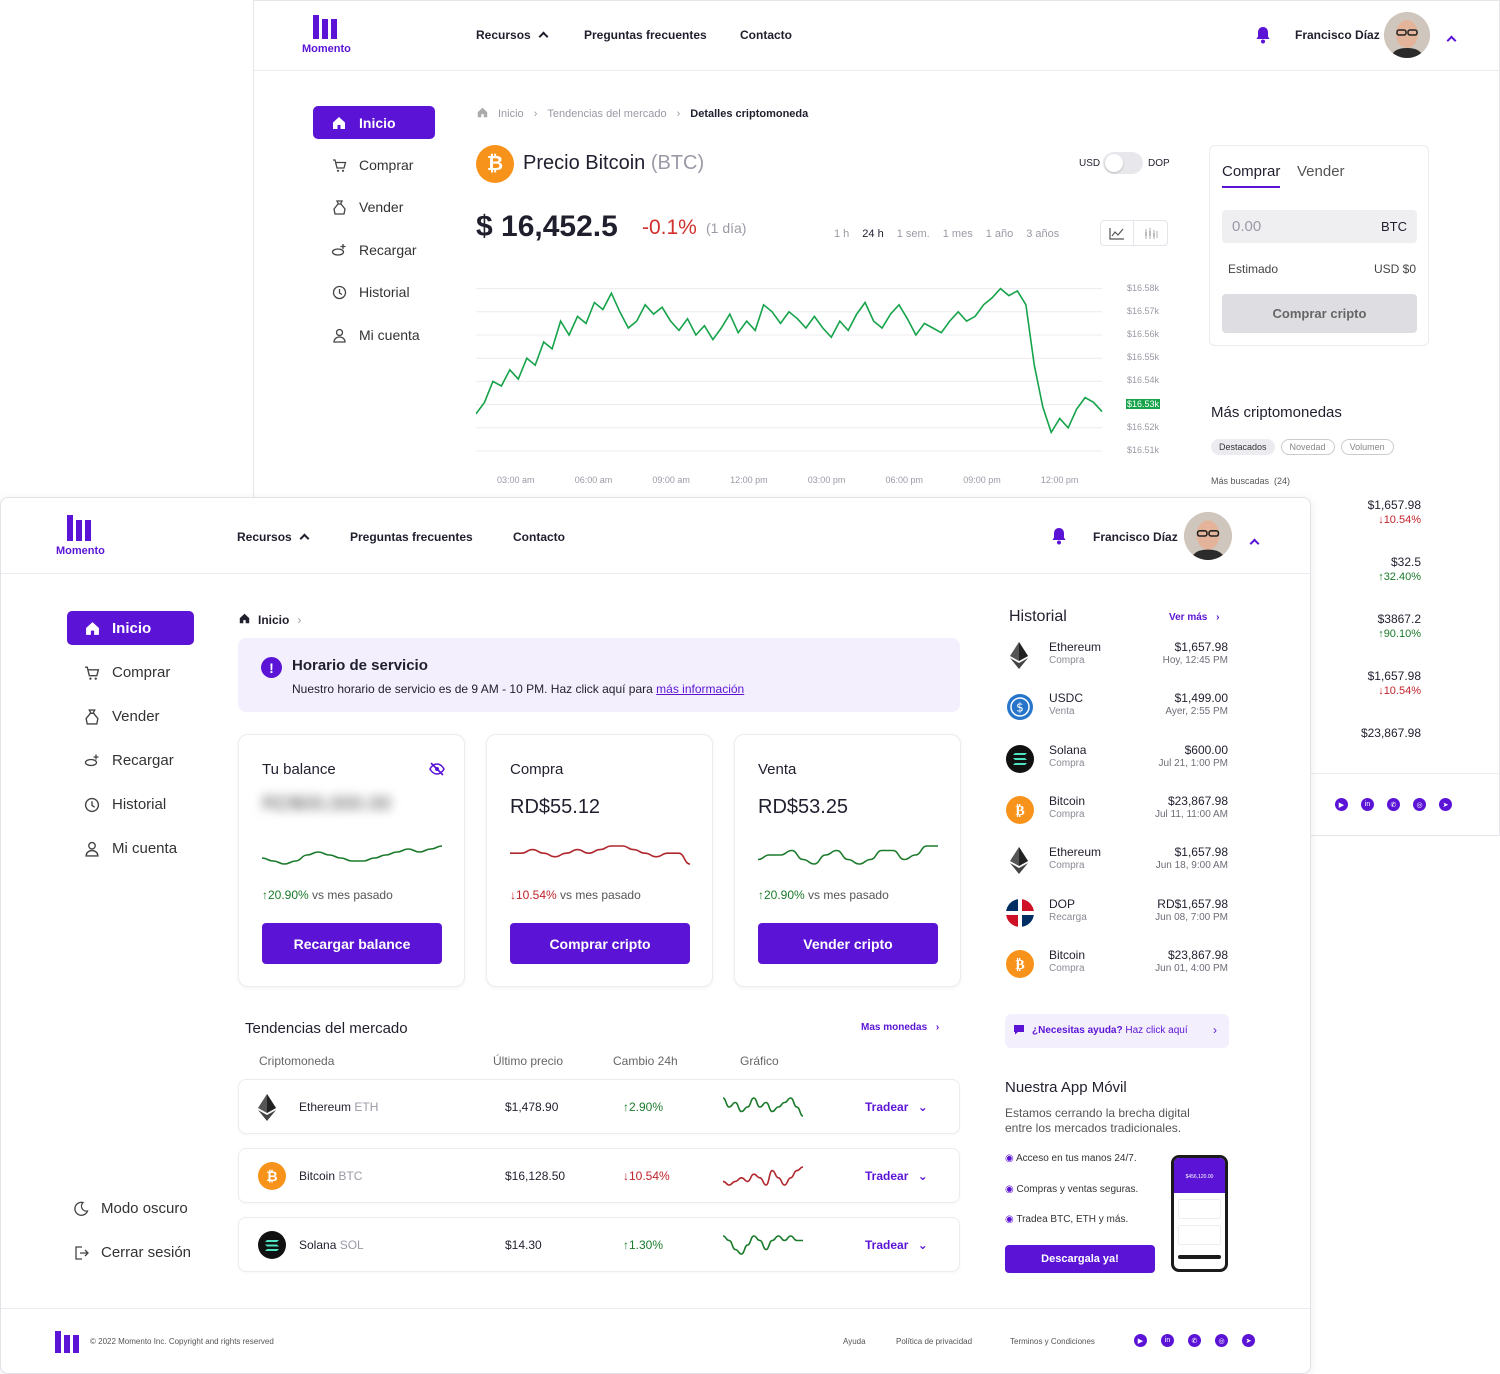  I want to click on filter-destacados: Destacados, so click(1243, 447).